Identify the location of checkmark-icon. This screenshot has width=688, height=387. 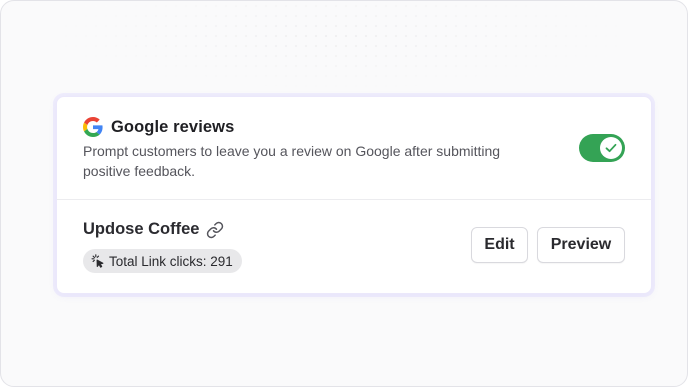
(611, 148).